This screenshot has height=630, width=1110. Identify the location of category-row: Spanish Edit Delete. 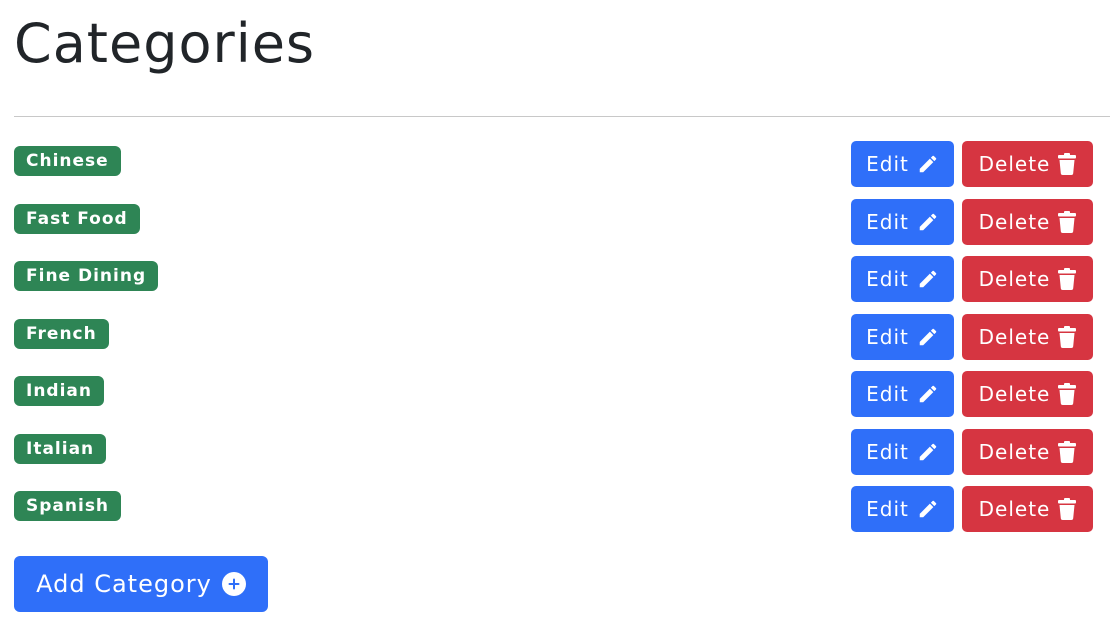
(553, 514).